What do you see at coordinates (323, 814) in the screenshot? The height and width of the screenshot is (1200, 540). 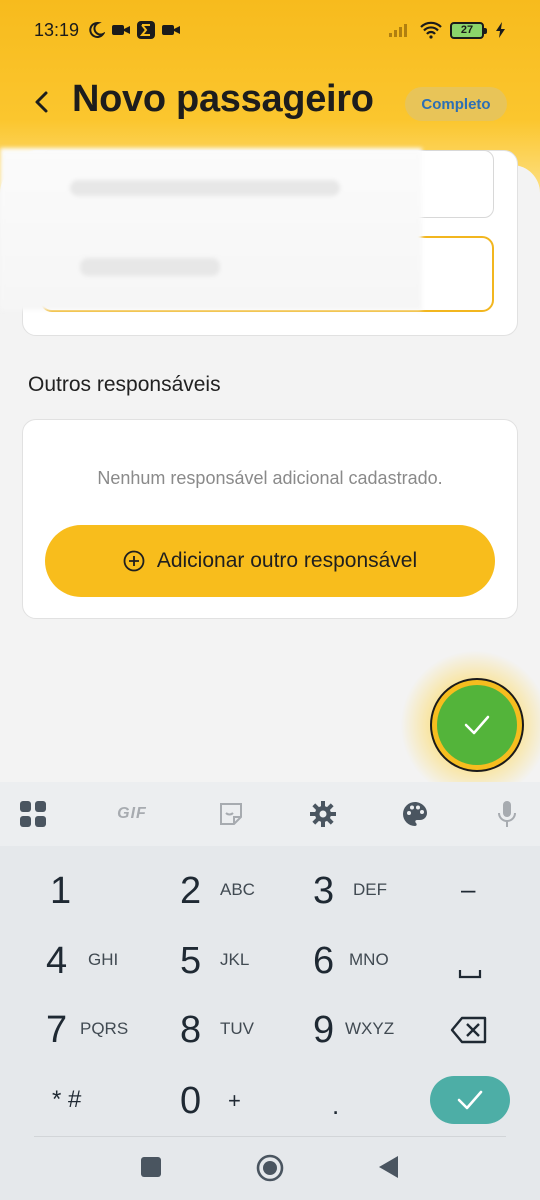 I see `gear-icon` at bounding box center [323, 814].